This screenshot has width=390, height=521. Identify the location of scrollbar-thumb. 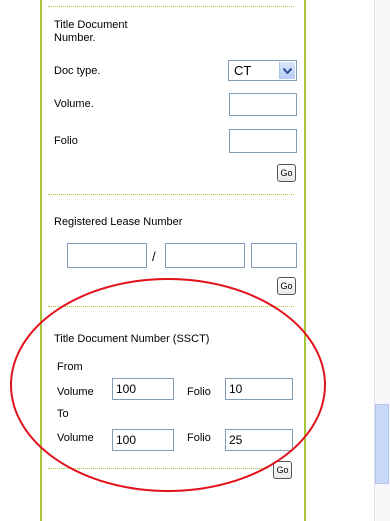
(382, 444).